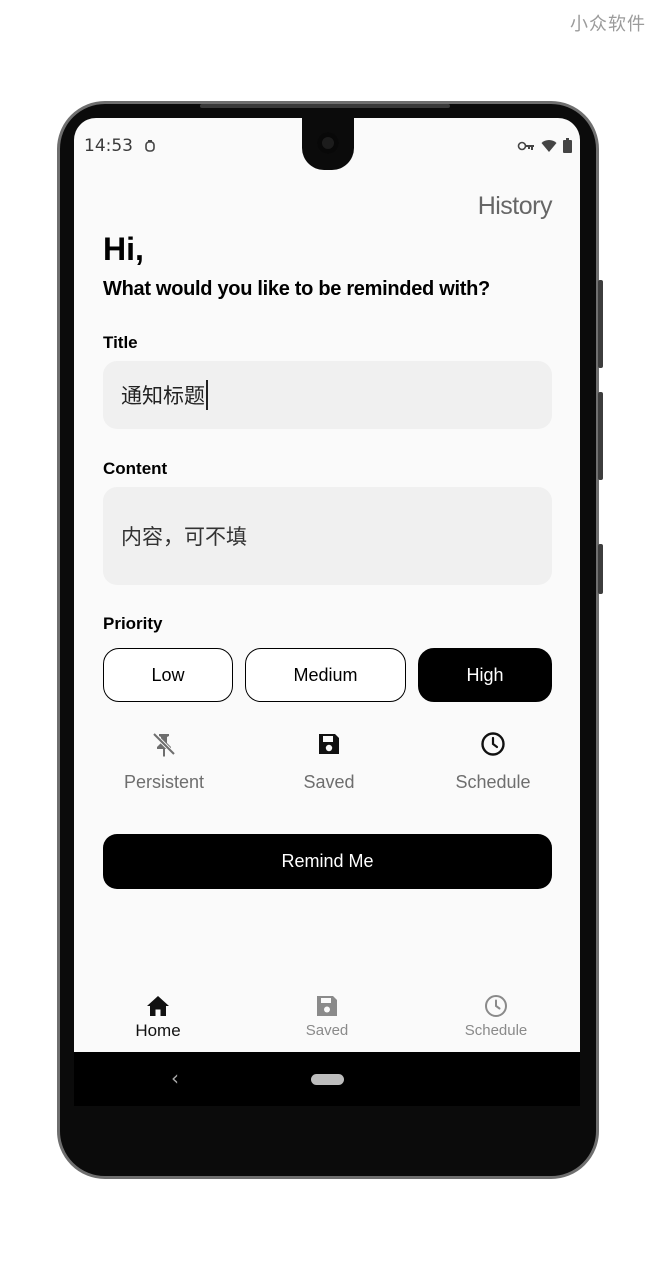 The width and height of the screenshot is (658, 1280). I want to click on watermark: 小众软件, so click(608, 24).